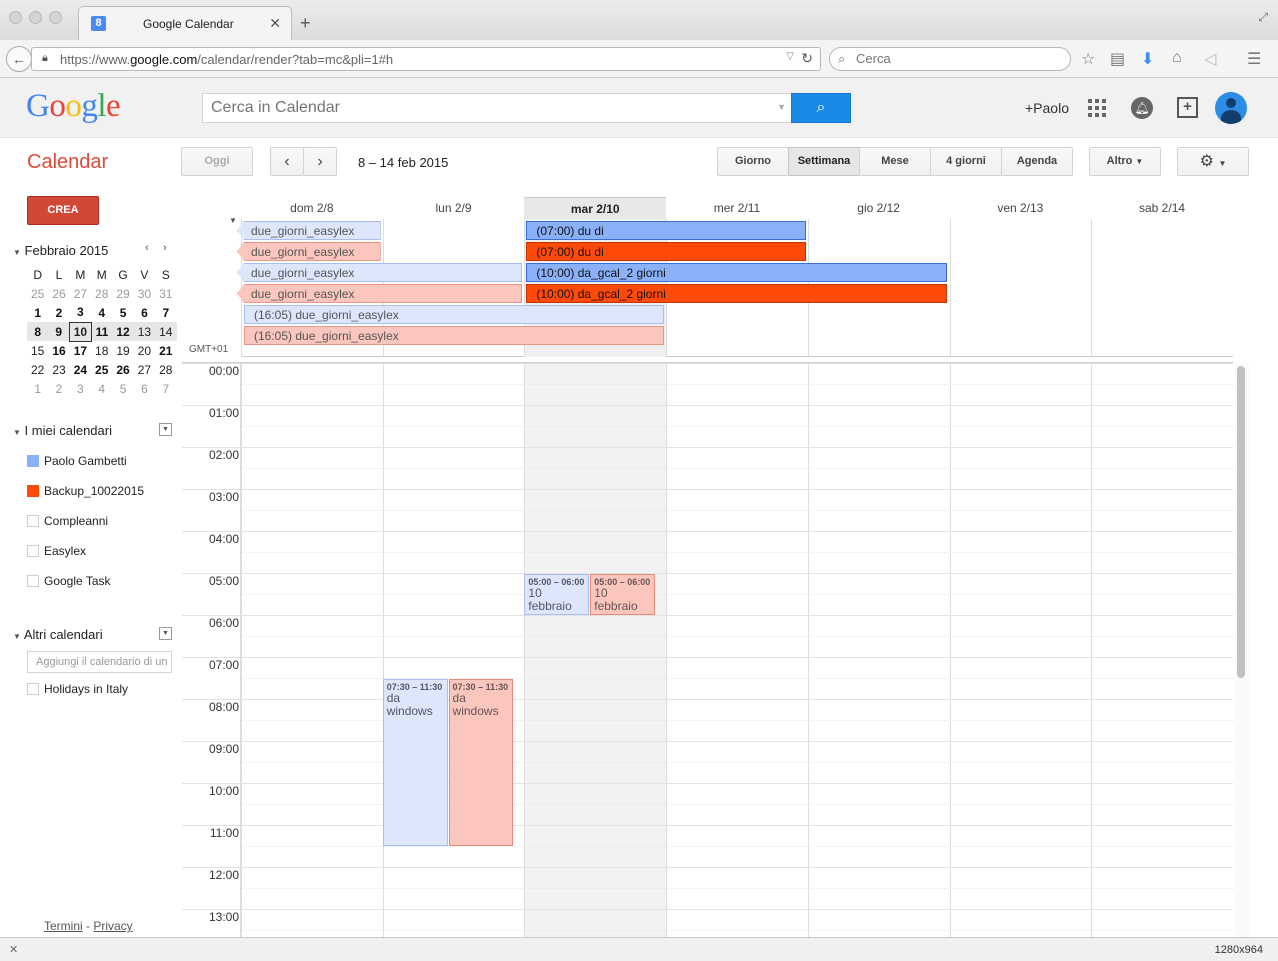 This screenshot has width=1278, height=961. I want to click on mini-calendar-day: 18, so click(101, 350).